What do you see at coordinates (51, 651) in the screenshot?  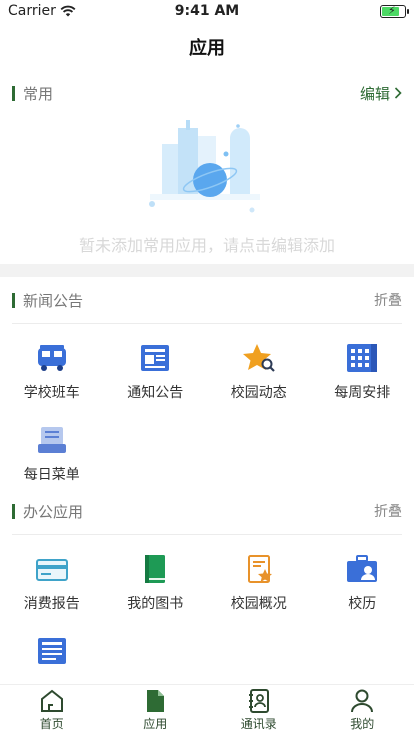 I see `document-list-icon` at bounding box center [51, 651].